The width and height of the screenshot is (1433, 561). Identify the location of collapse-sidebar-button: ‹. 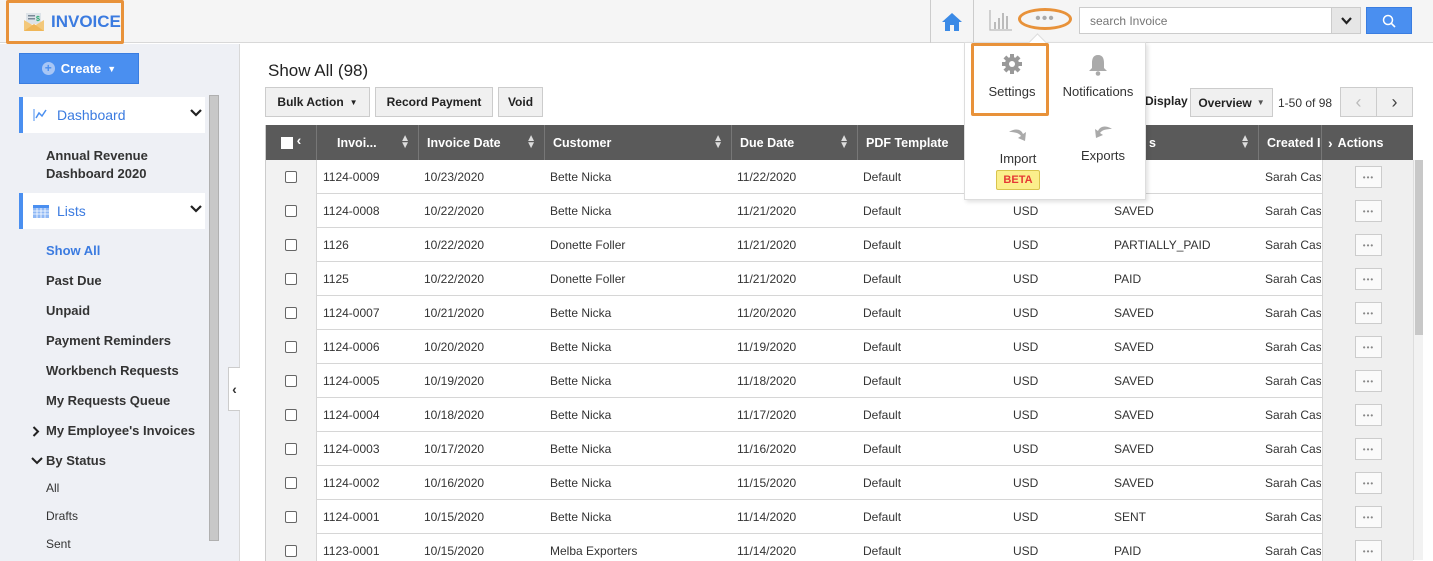
(234, 389).